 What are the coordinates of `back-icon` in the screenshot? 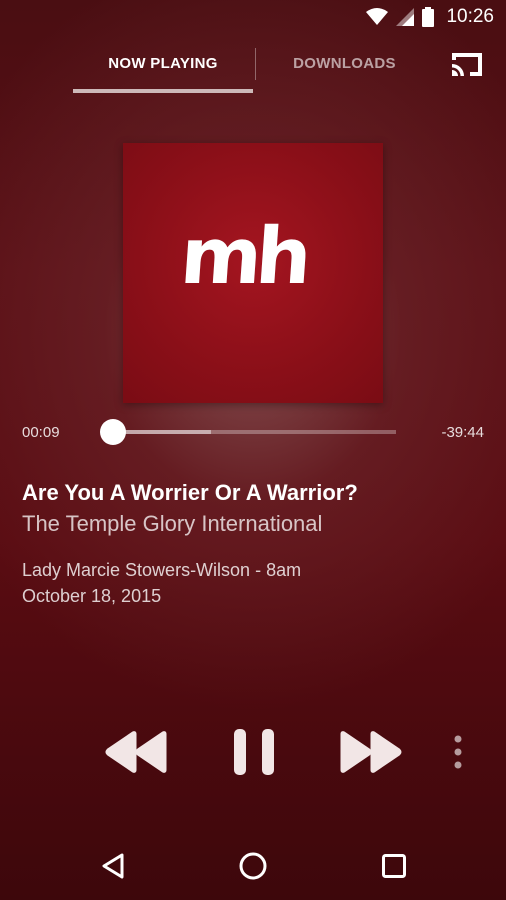 It's located at (113, 866).